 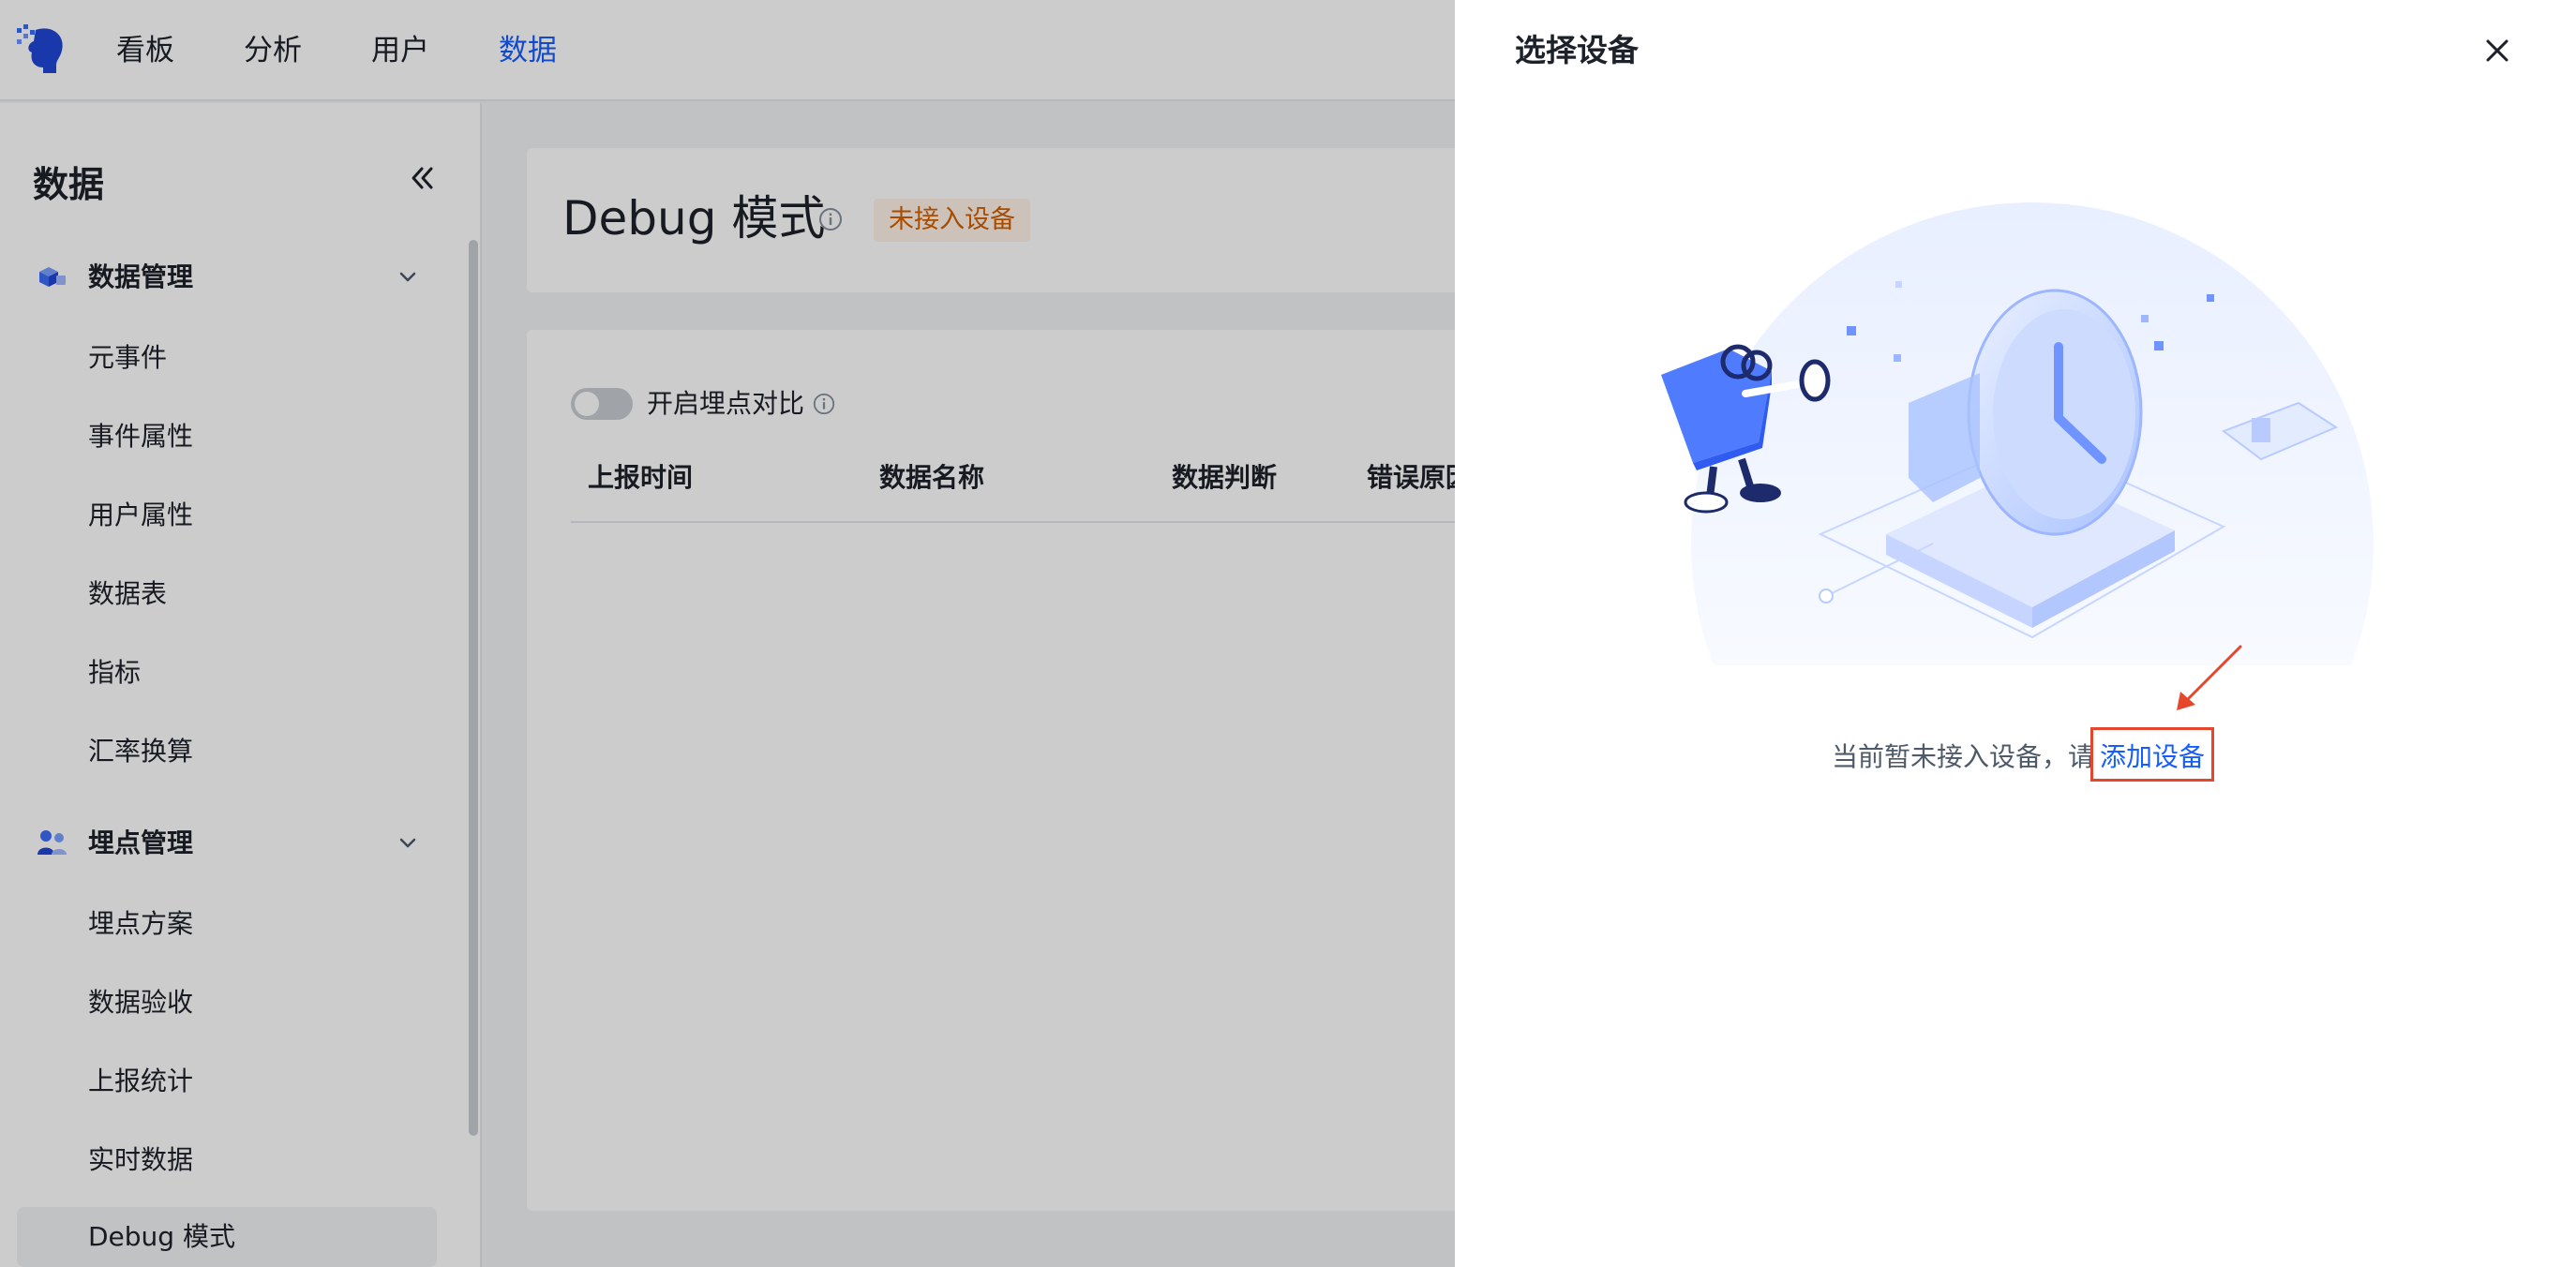 I want to click on empty-device-illustration, so click(x=2018, y=433).